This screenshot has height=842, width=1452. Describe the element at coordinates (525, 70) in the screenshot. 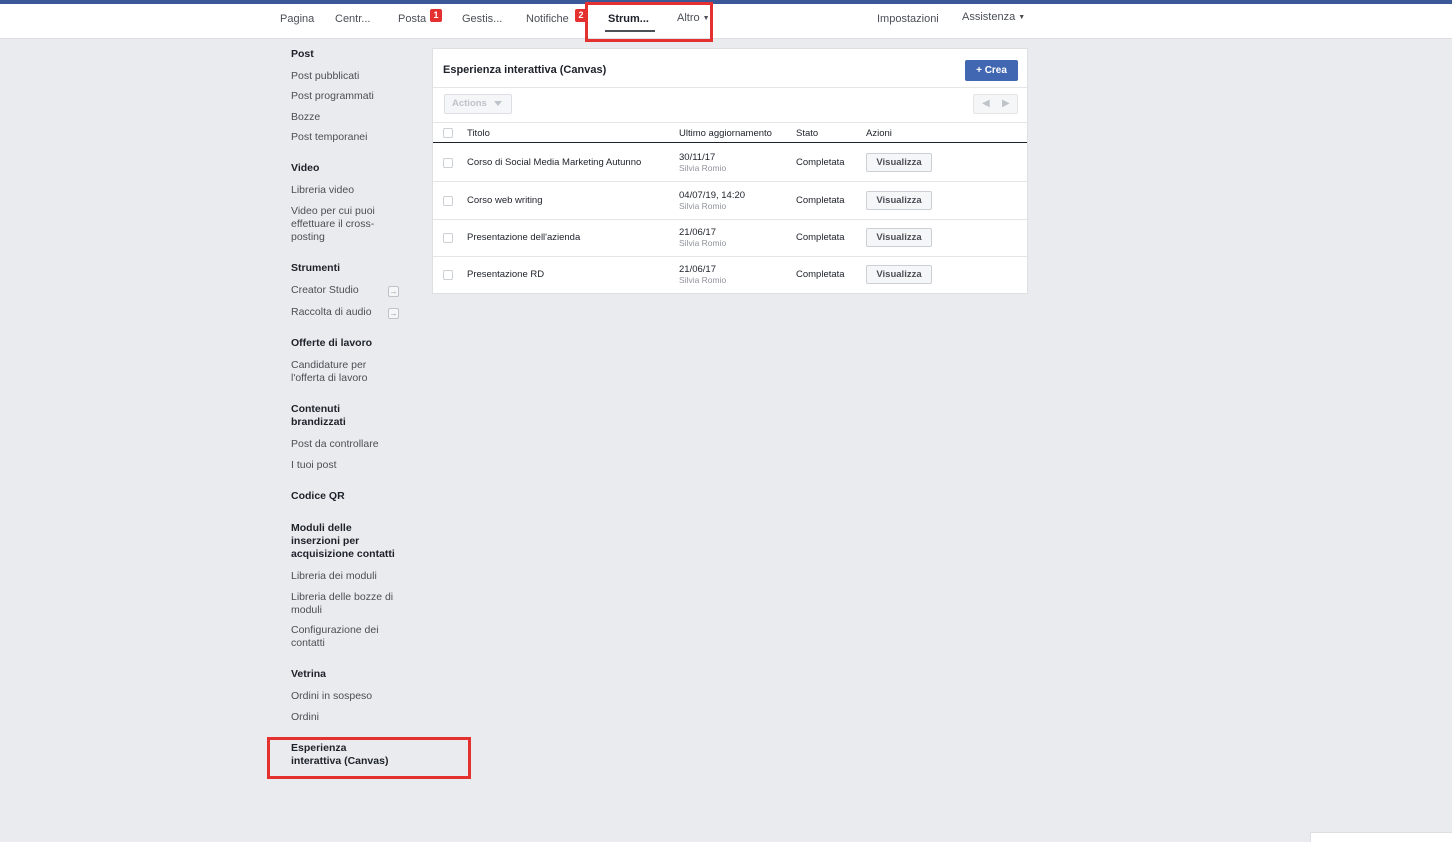

I see `panel-title: Esperienza interattiva (Canvas)` at that location.